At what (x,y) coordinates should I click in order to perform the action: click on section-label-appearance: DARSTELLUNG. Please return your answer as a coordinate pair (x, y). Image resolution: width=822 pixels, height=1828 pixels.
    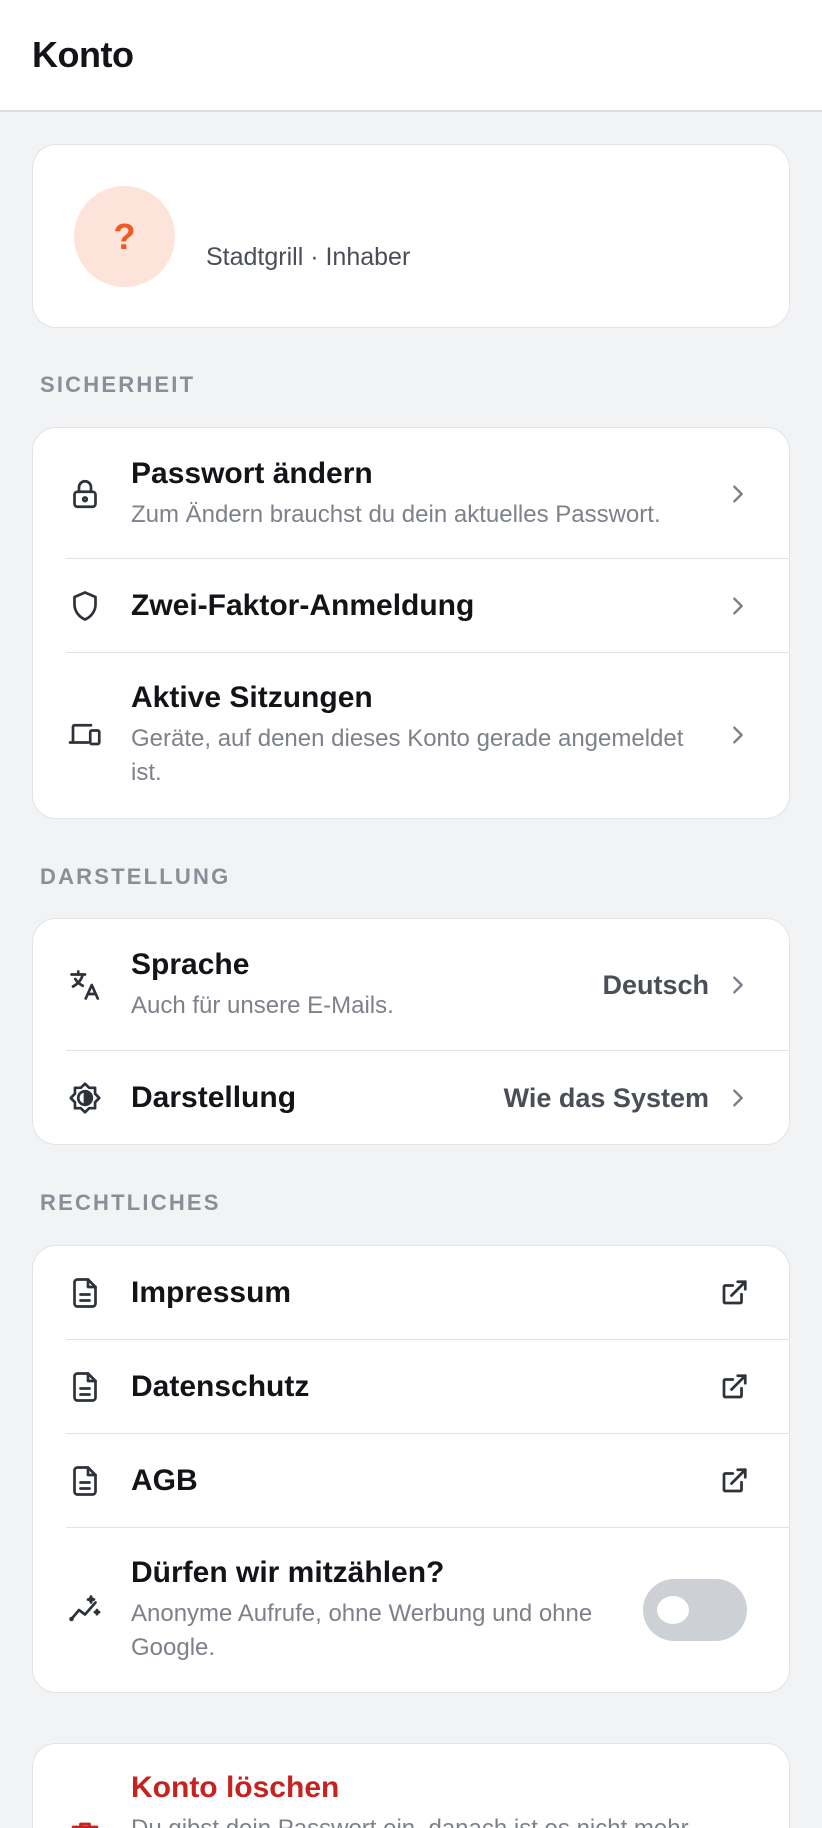
    Looking at the image, I should click on (135, 876).